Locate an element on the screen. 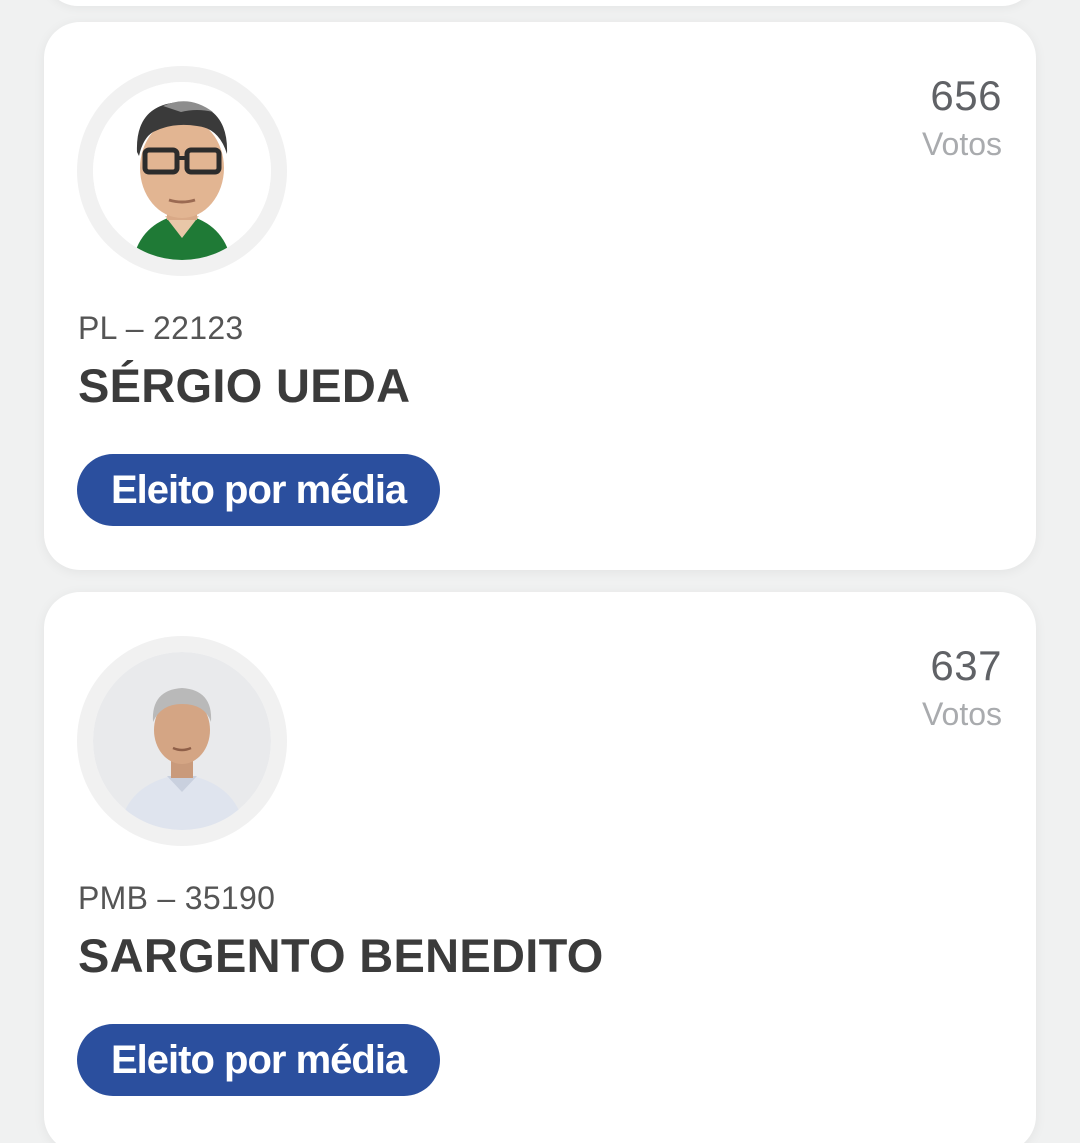  party-number: PMB – 35190 is located at coordinates (177, 898).